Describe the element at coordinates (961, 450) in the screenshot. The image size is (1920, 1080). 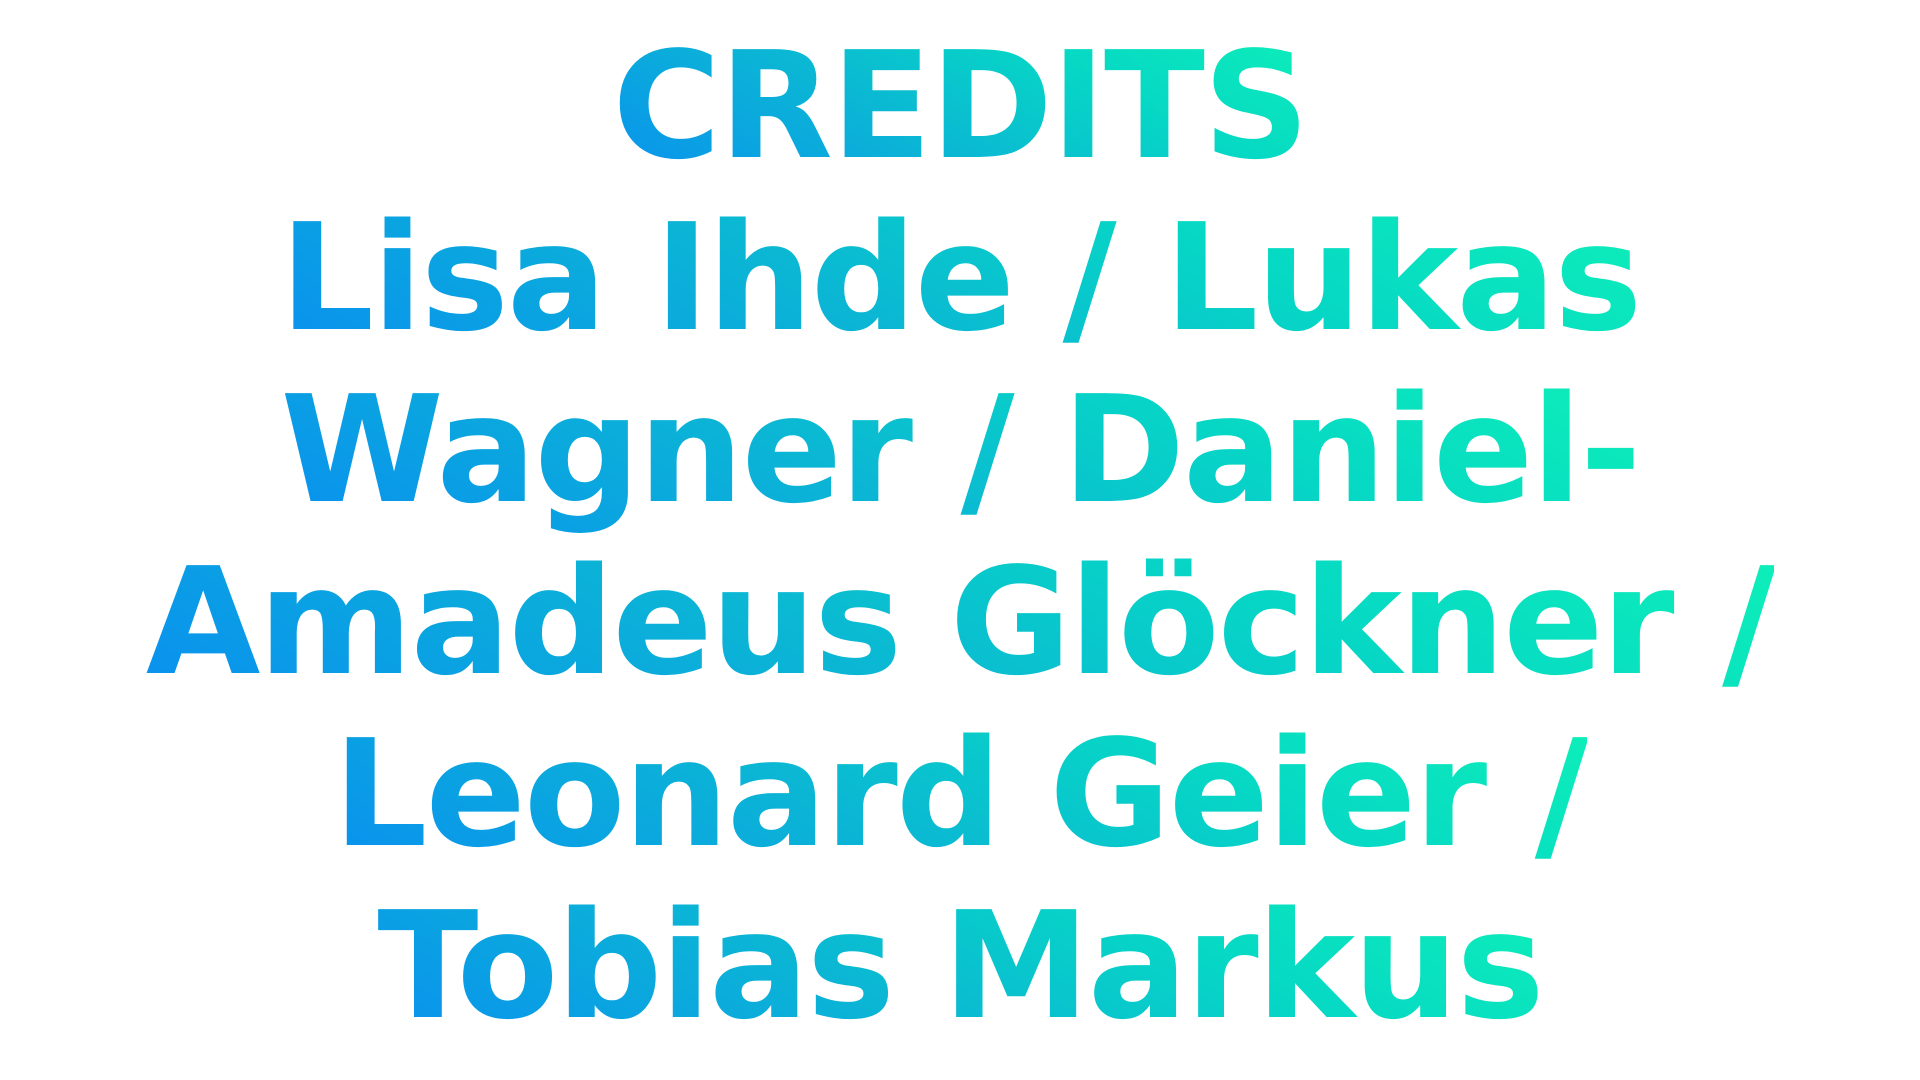
I see `credits-line-2: Wagner / Daniel-` at that location.